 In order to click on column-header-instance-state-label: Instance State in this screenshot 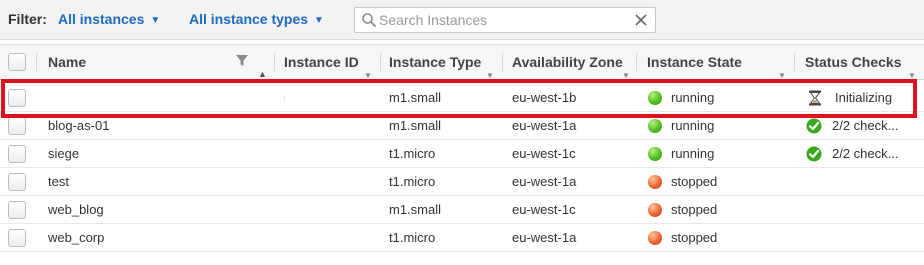, I will do `click(694, 62)`.